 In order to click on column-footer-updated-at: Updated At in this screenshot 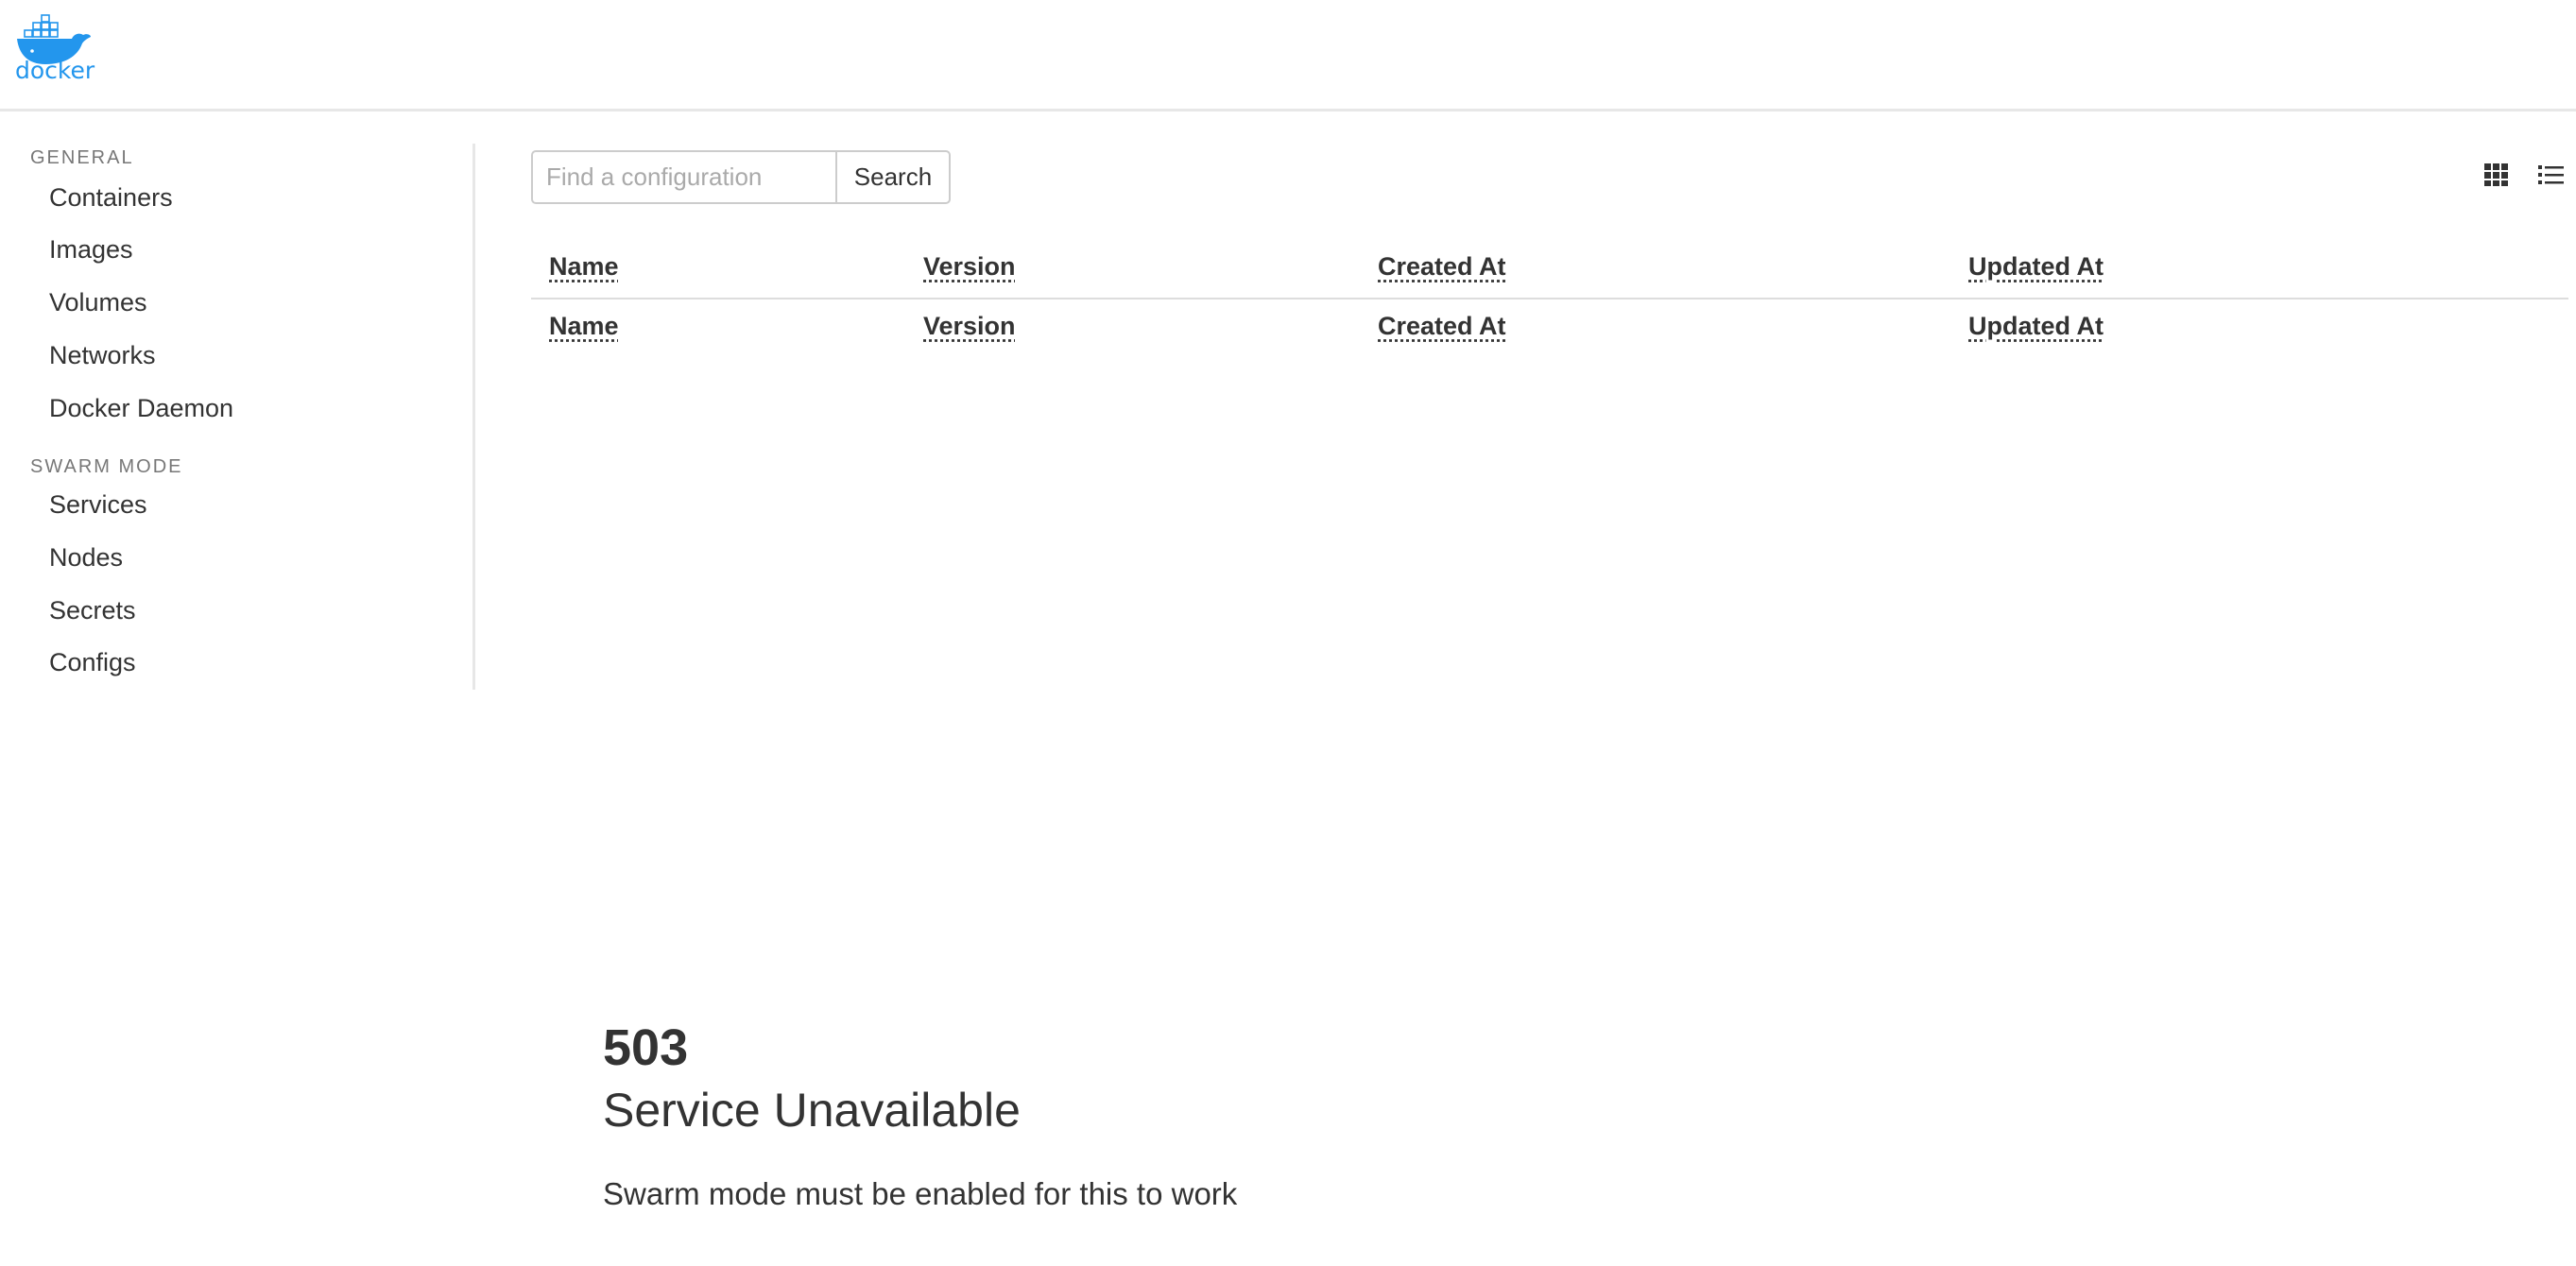, I will do `click(2036, 326)`.